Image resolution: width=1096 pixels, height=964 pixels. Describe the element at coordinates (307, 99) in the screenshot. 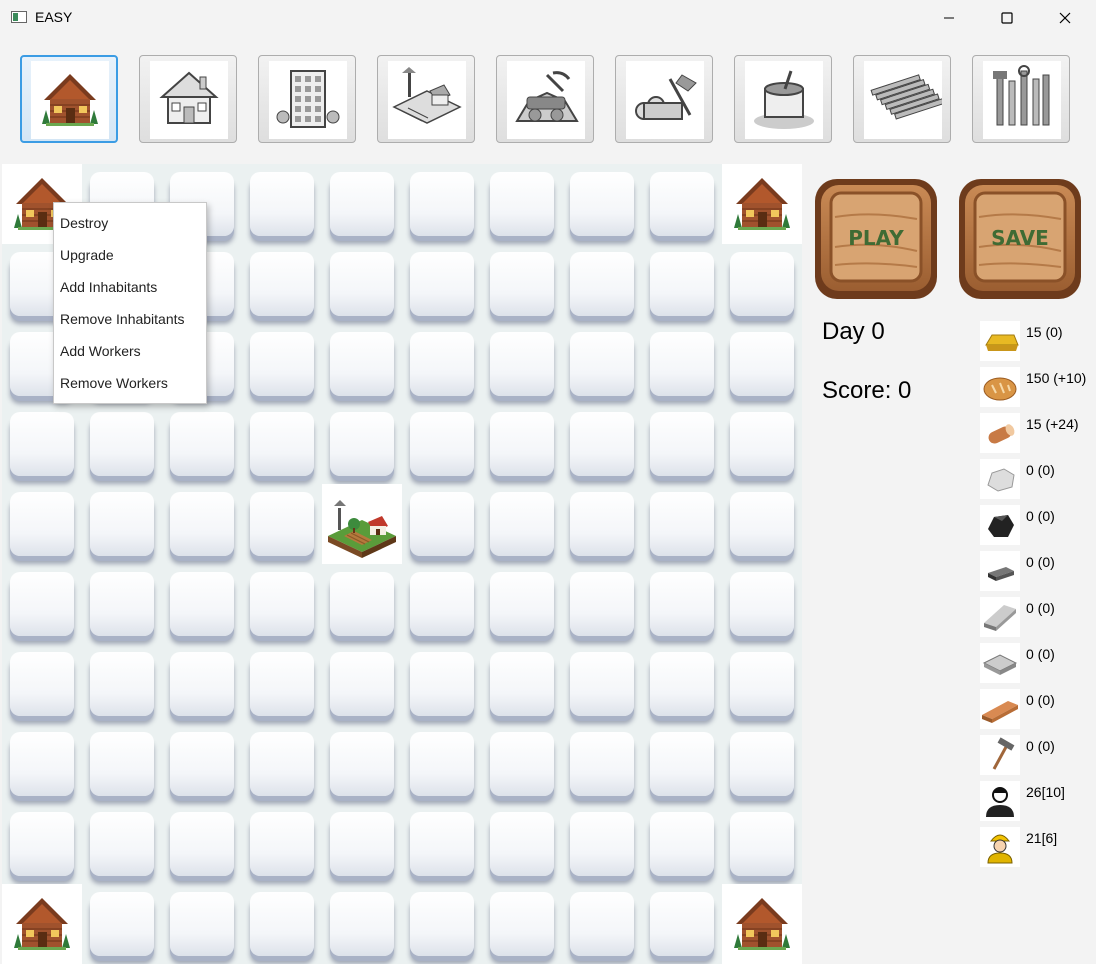

I see `tool-apartment-button` at that location.